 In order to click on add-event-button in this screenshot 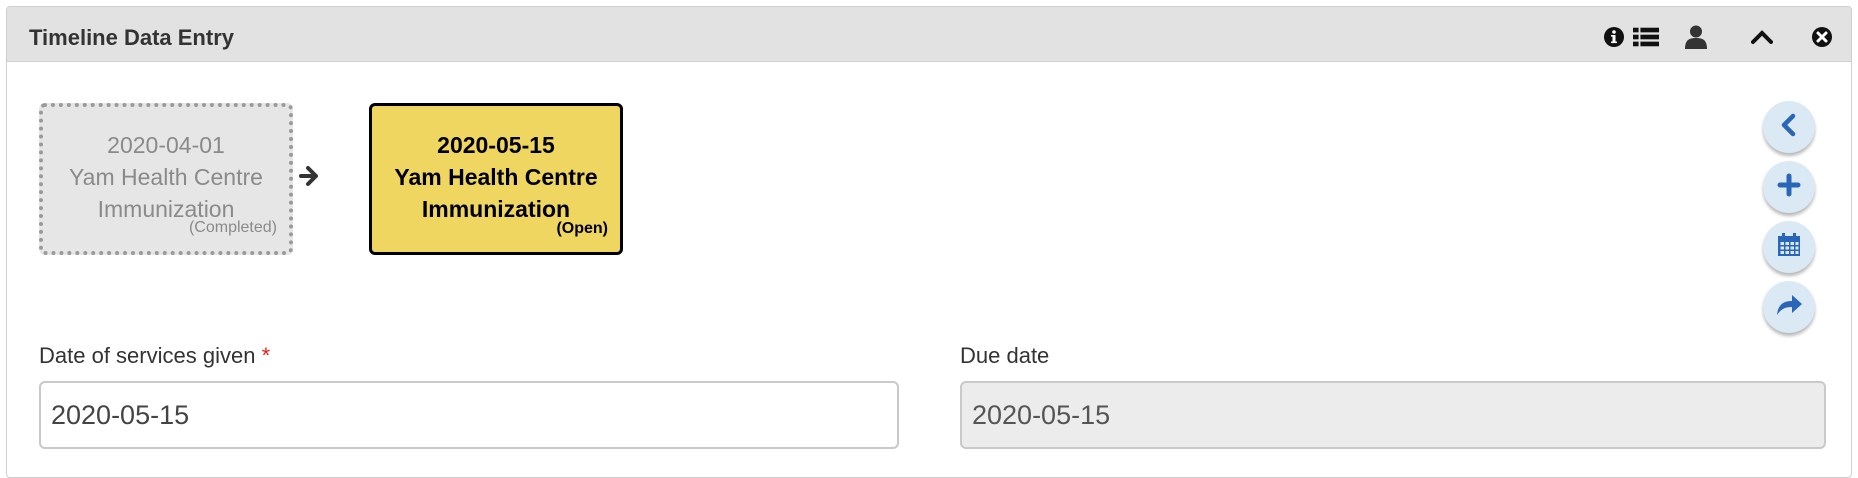, I will do `click(1789, 187)`.